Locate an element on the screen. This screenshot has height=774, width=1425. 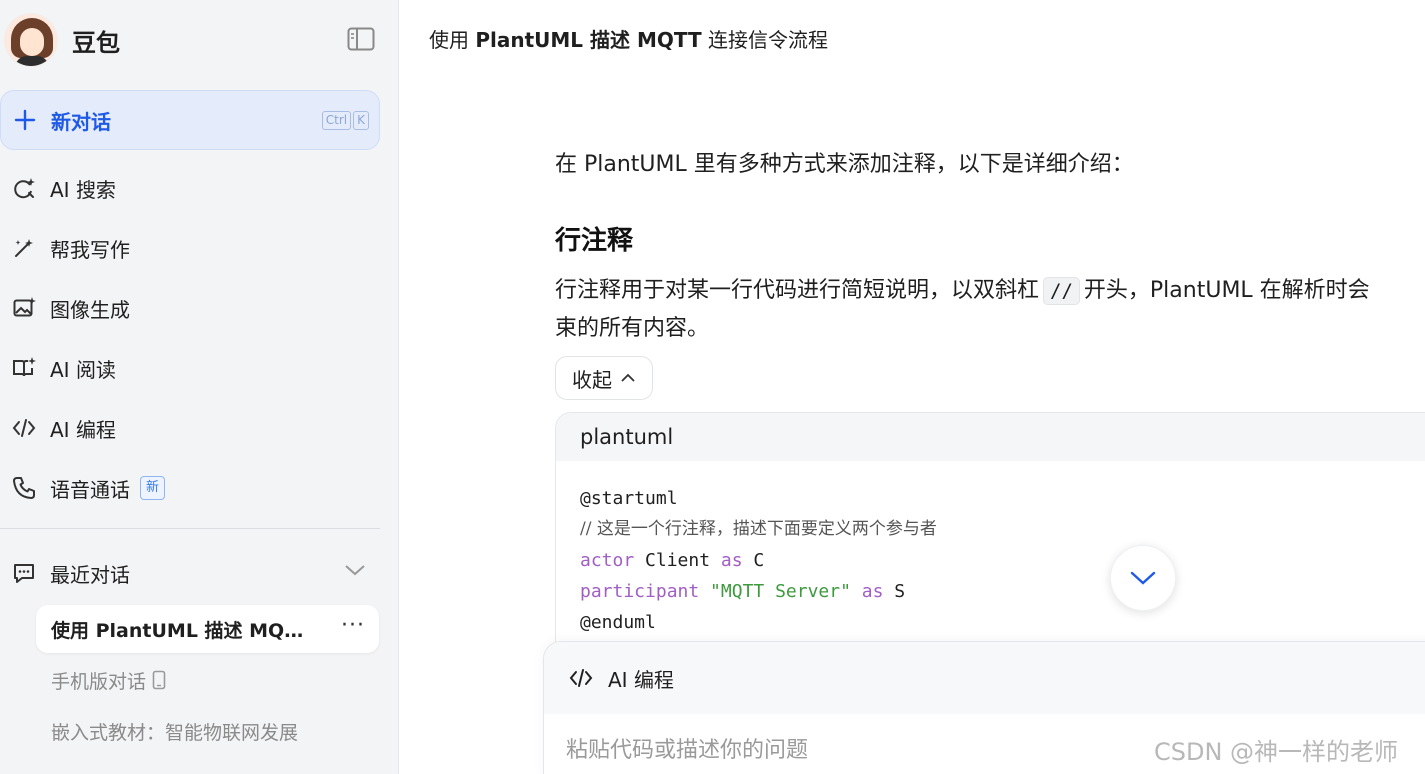
code-line: @startuml is located at coordinates (629, 498).